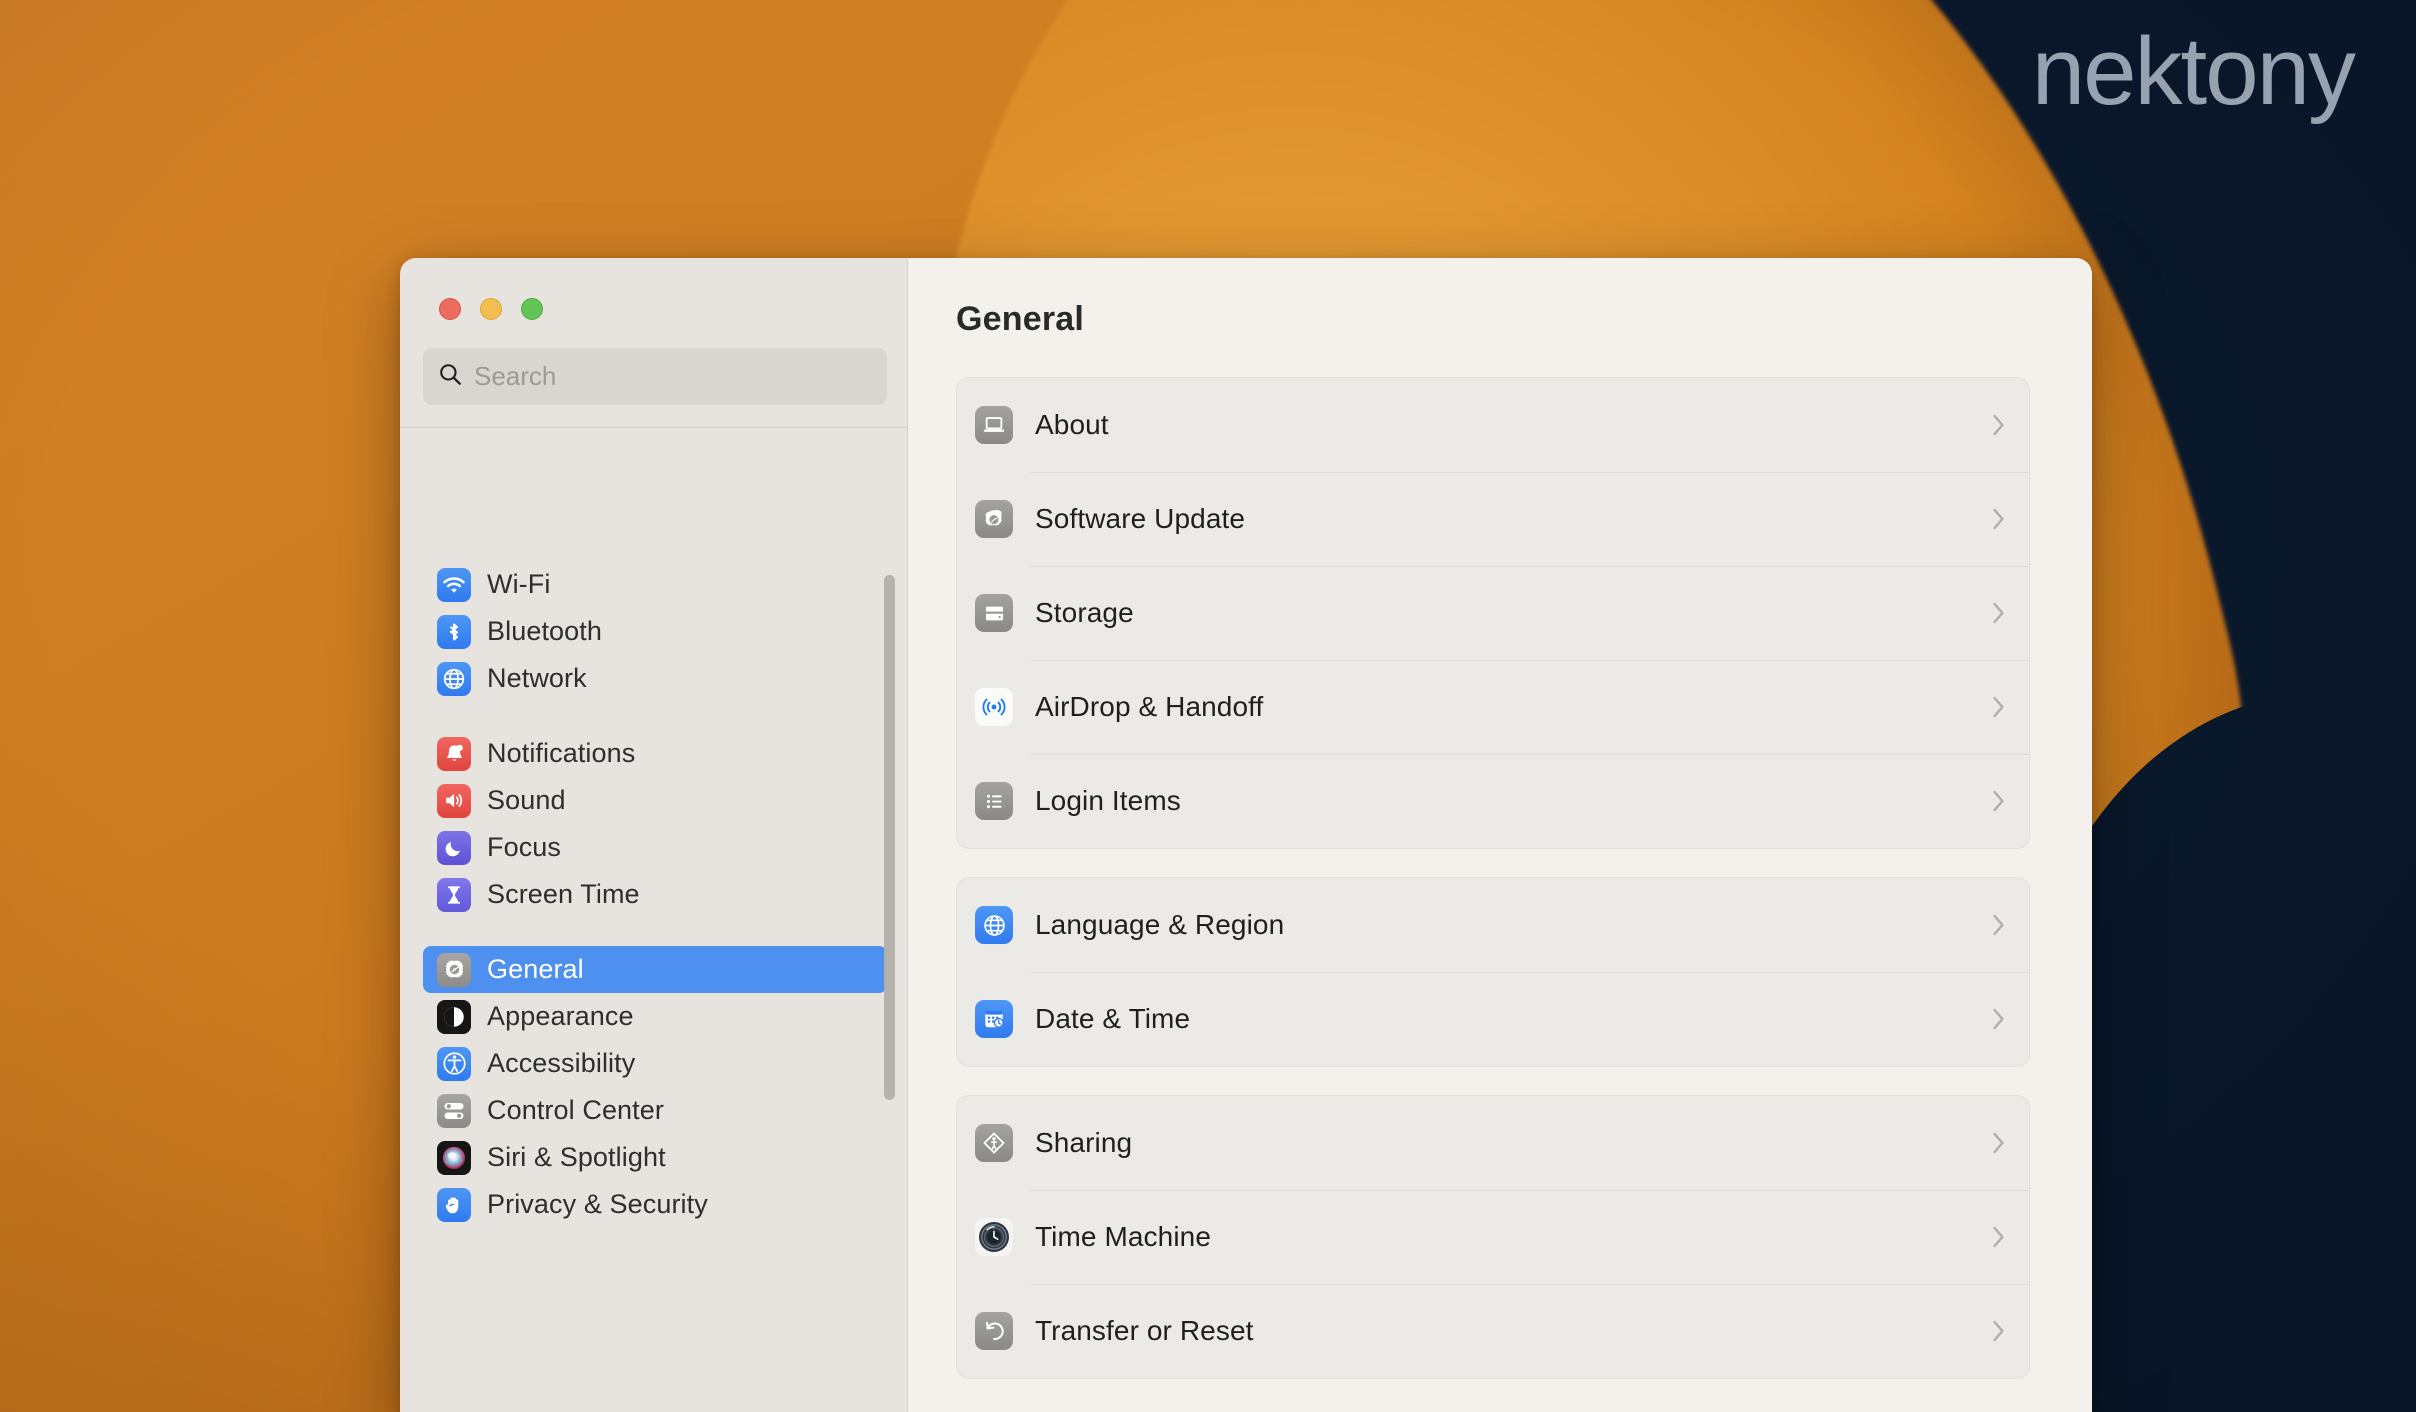 The height and width of the screenshot is (1412, 2416). I want to click on settings-card-localization: Language & Region Date & Time, so click(1493, 972).